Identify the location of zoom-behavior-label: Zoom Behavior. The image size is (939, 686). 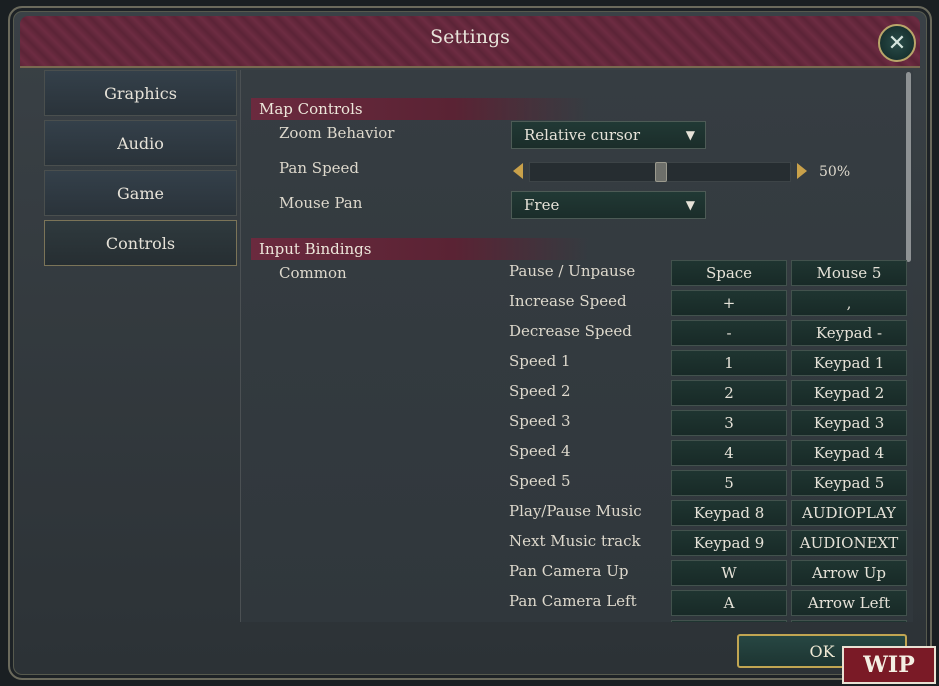
(337, 133).